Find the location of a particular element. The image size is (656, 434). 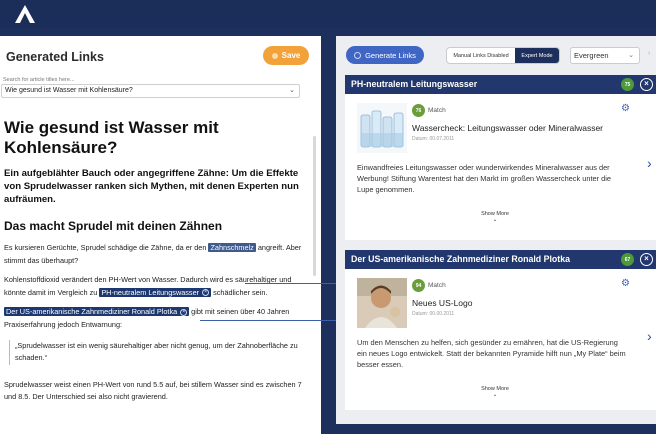

card-article-title: Neues US-Logo is located at coordinates (442, 303).